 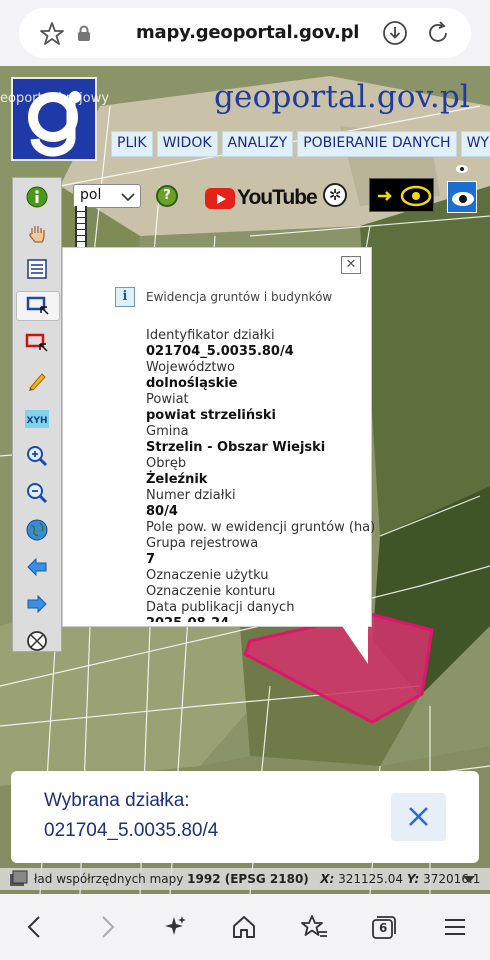 What do you see at coordinates (162, 511) in the screenshot?
I see `field-value: 80/4` at bounding box center [162, 511].